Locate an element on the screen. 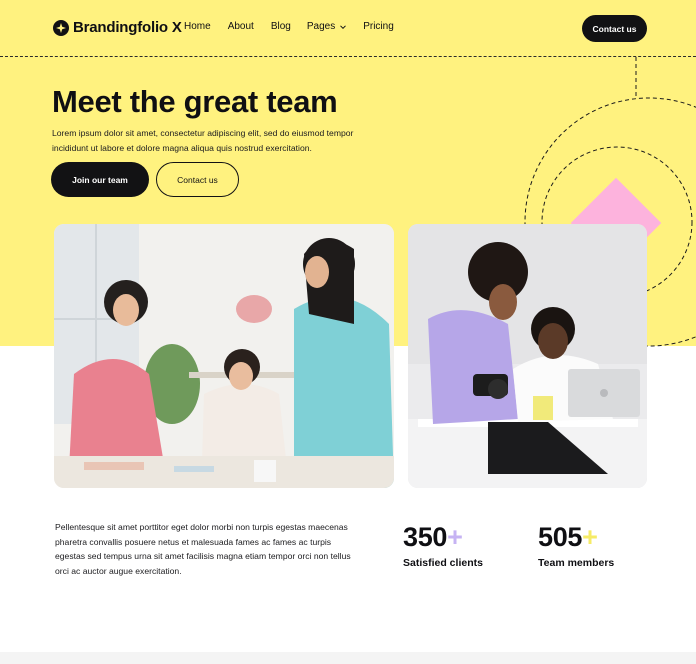 Image resolution: width=696 pixels, height=664 pixels. stat-value: 350+ is located at coordinates (433, 537).